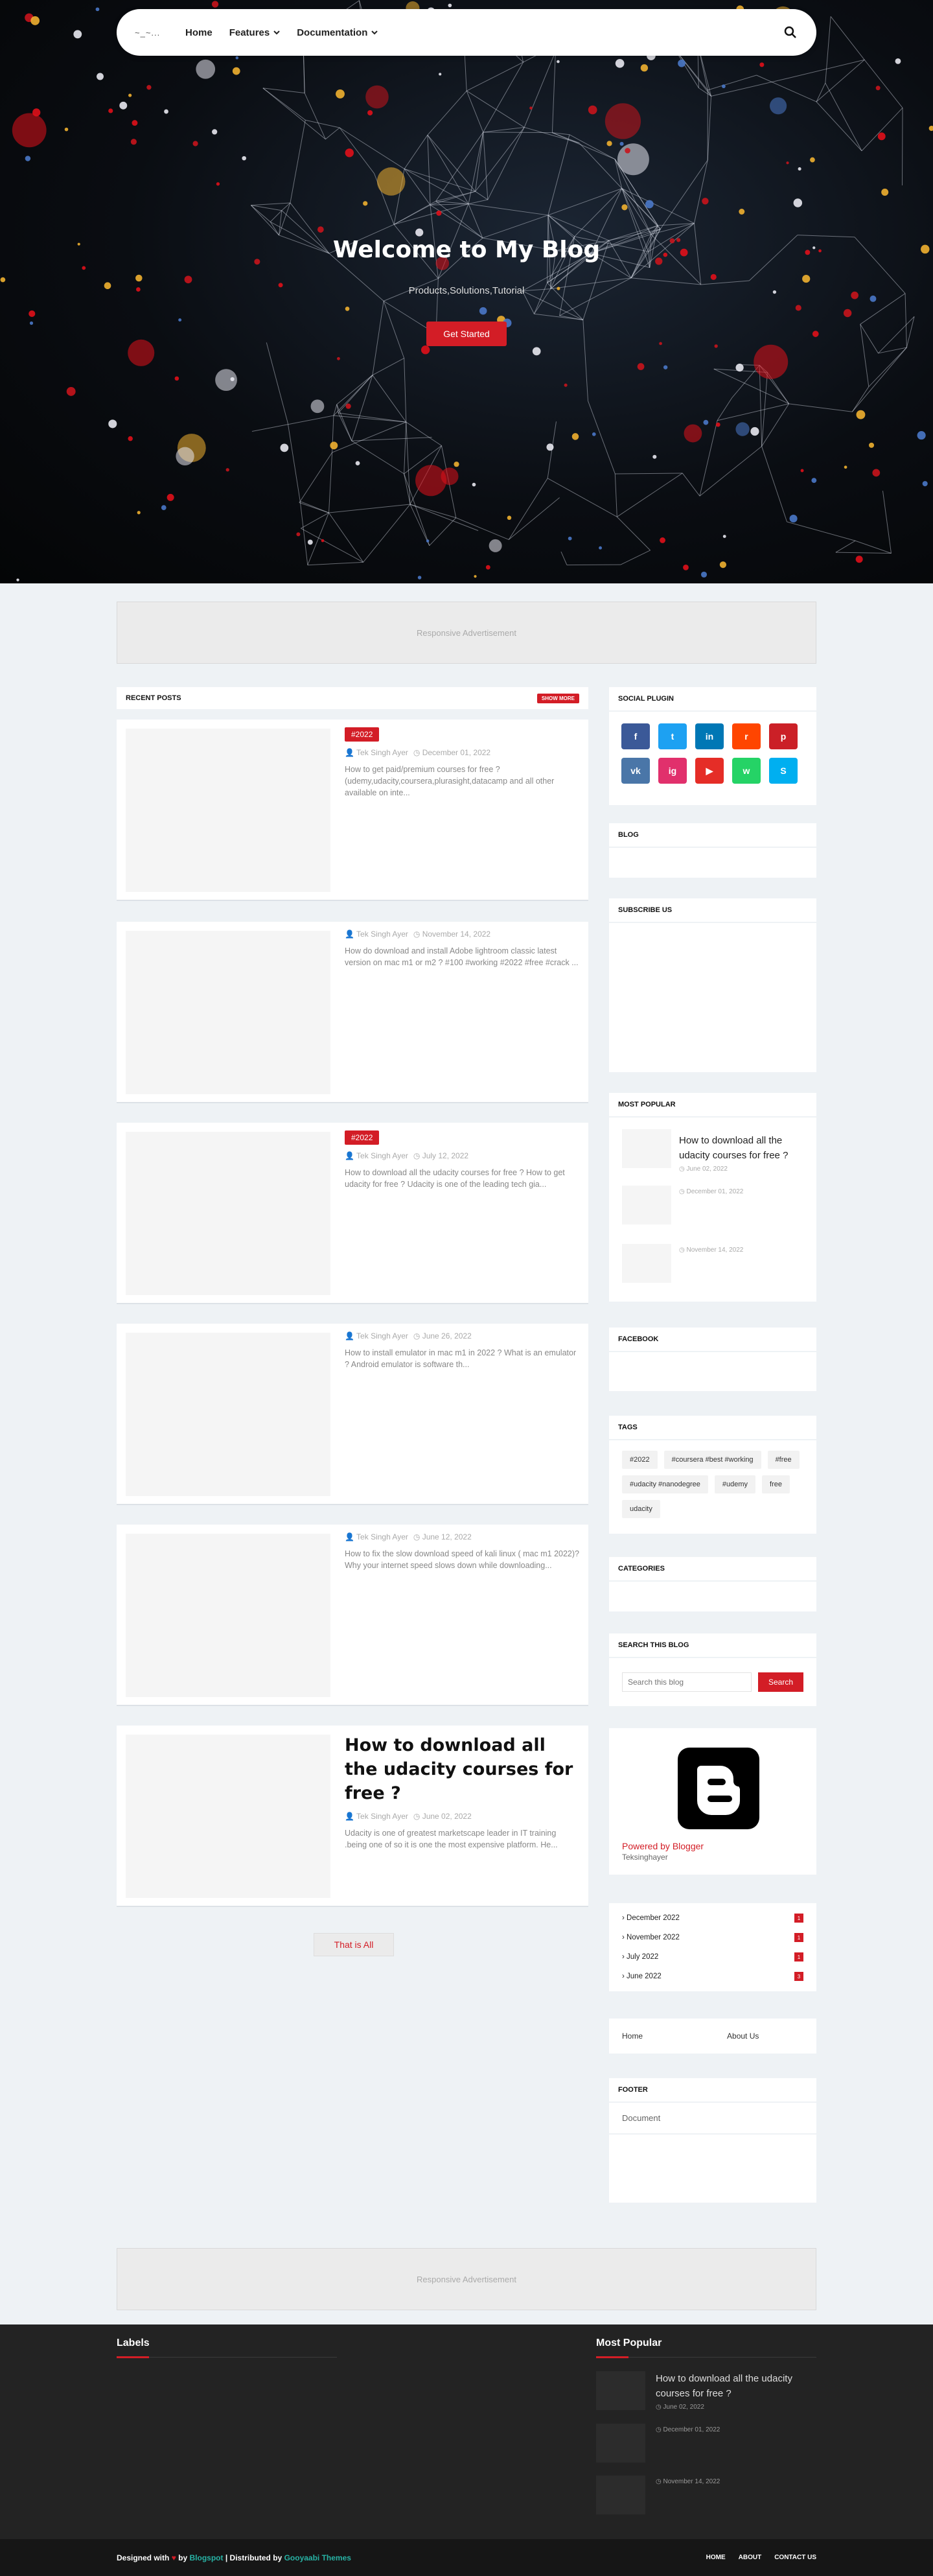  I want to click on tag-chip: #coursera #best #working, so click(712, 1460).